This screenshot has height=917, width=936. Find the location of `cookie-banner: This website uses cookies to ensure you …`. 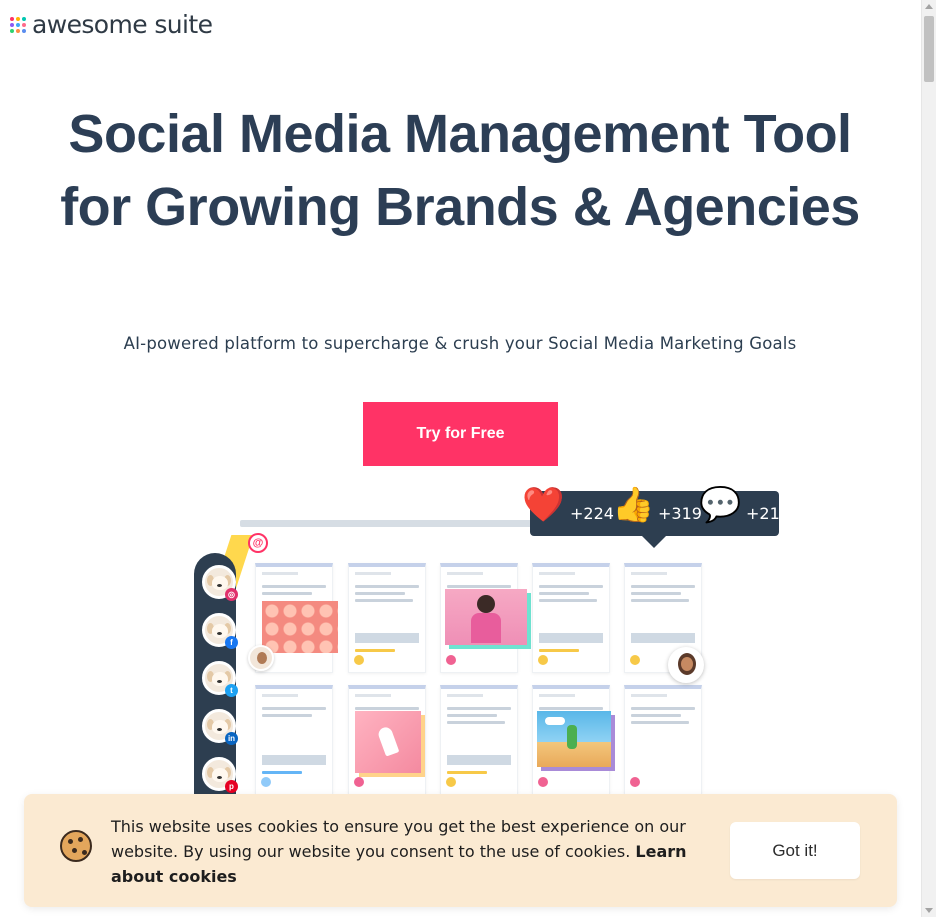

cookie-banner: This website uses cookies to ensure you … is located at coordinates (460, 850).